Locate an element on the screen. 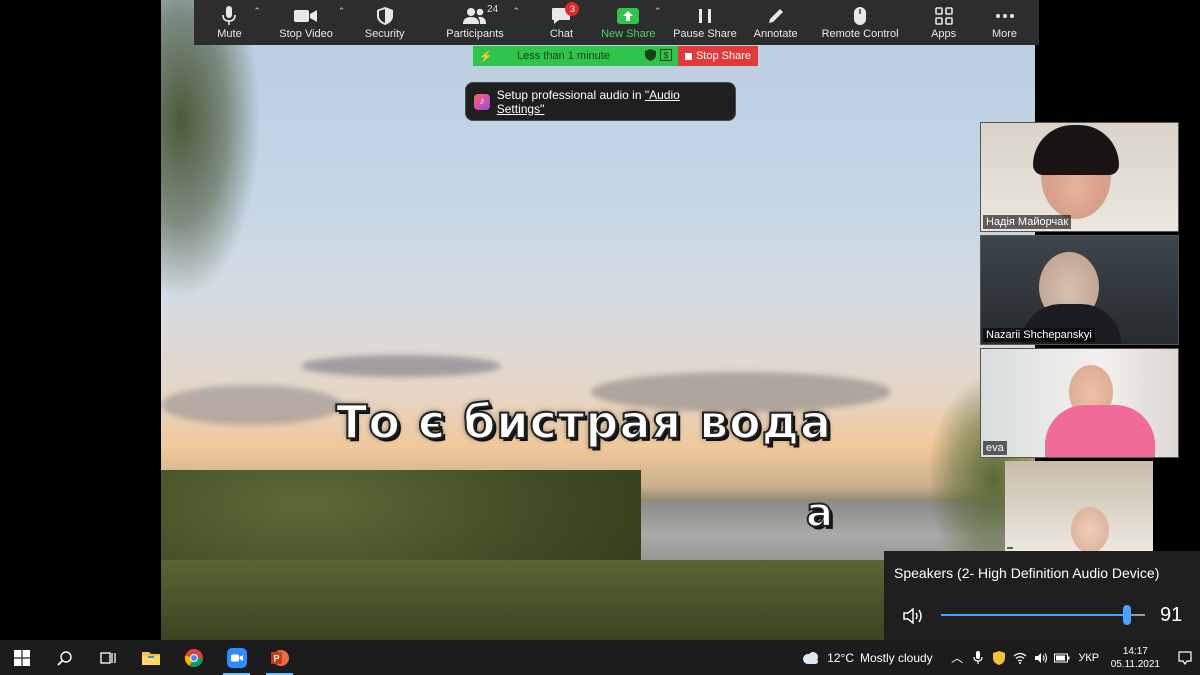 The height and width of the screenshot is (675, 1200). shield-icon is located at coordinates (385, 16).